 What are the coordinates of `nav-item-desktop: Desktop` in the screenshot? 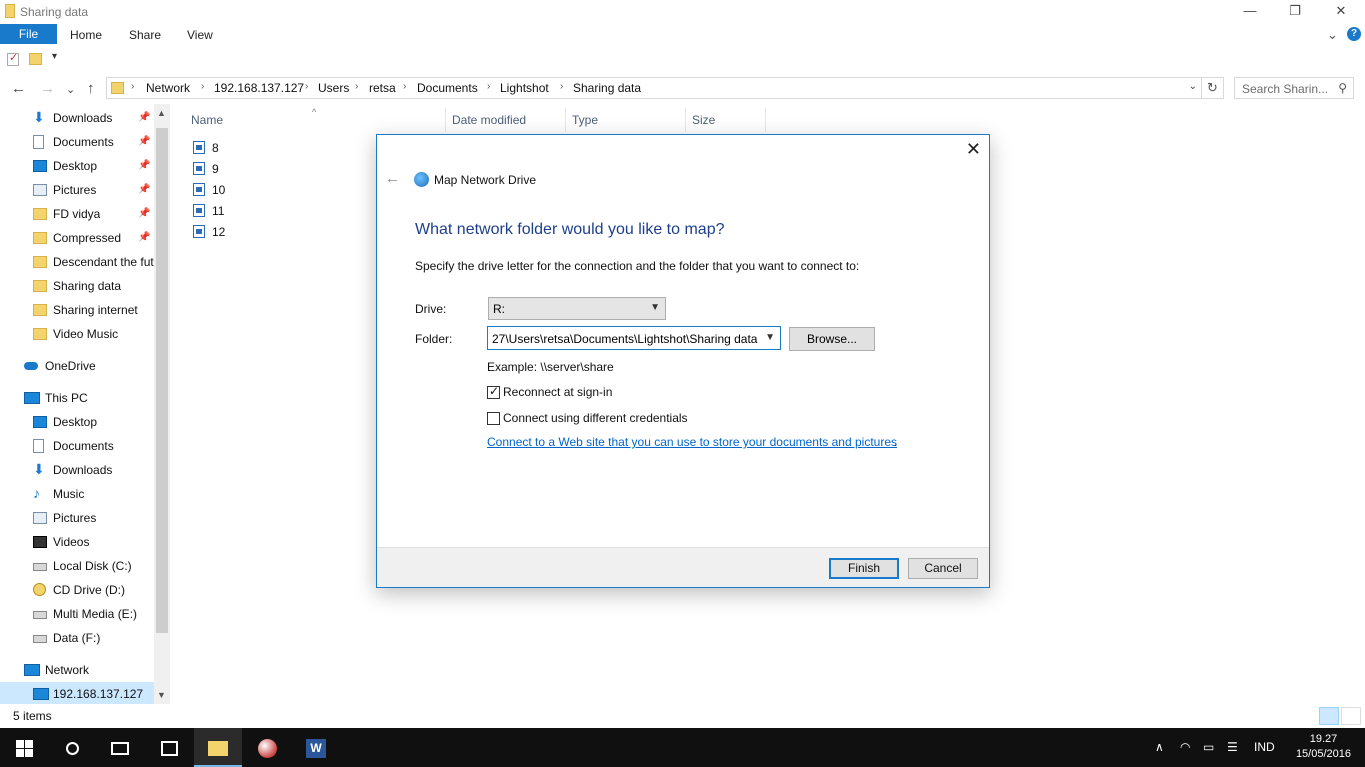 It's located at (77, 422).